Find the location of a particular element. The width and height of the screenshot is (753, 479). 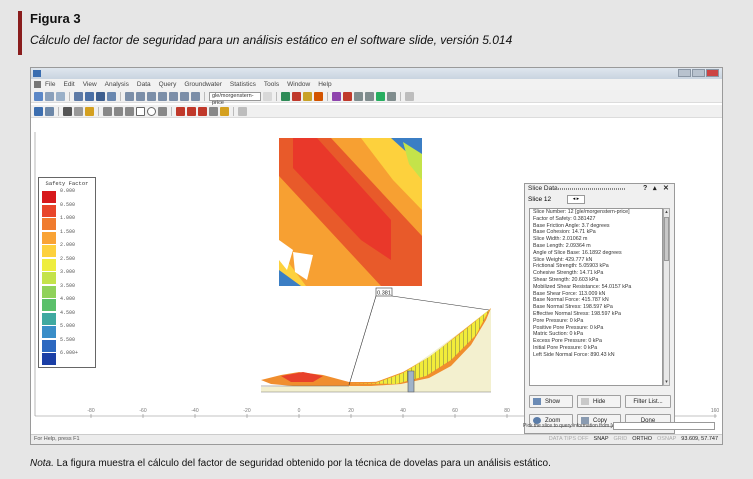

zoom-out-icon is located at coordinates (140, 96).